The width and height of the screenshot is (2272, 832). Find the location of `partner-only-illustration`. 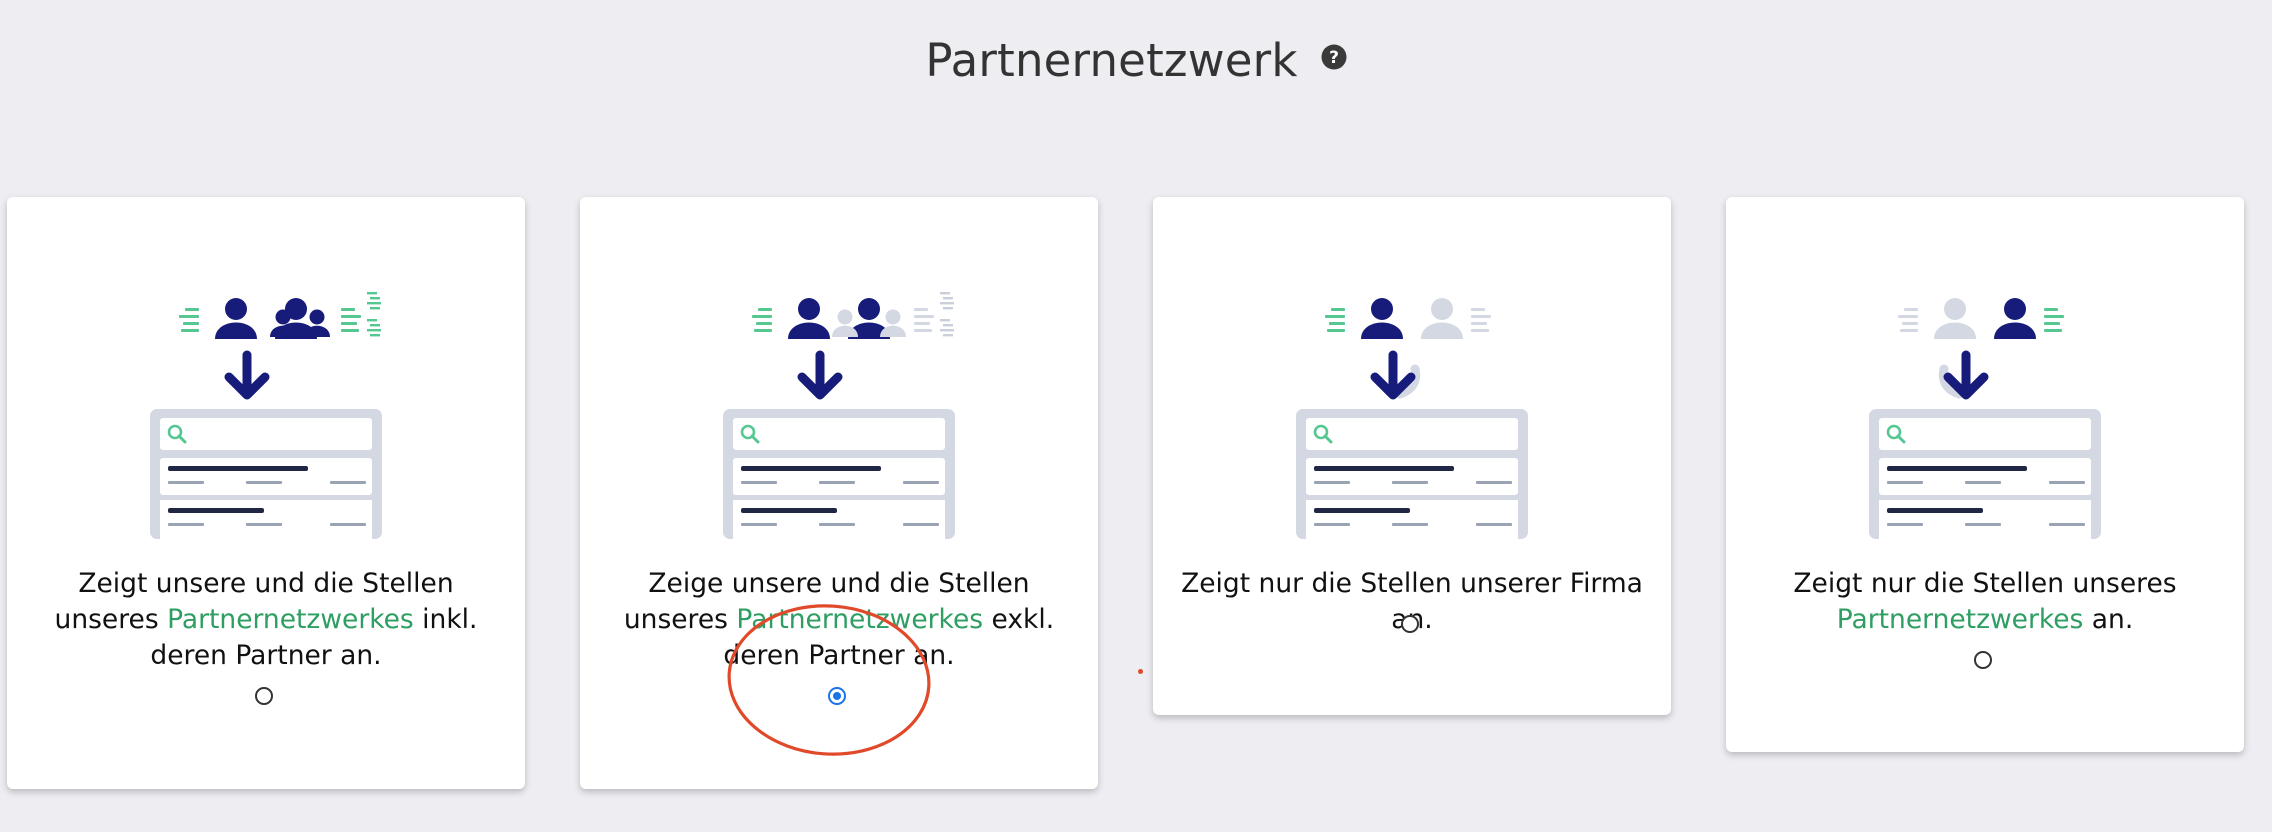

partner-only-illustration is located at coordinates (1985, 418).